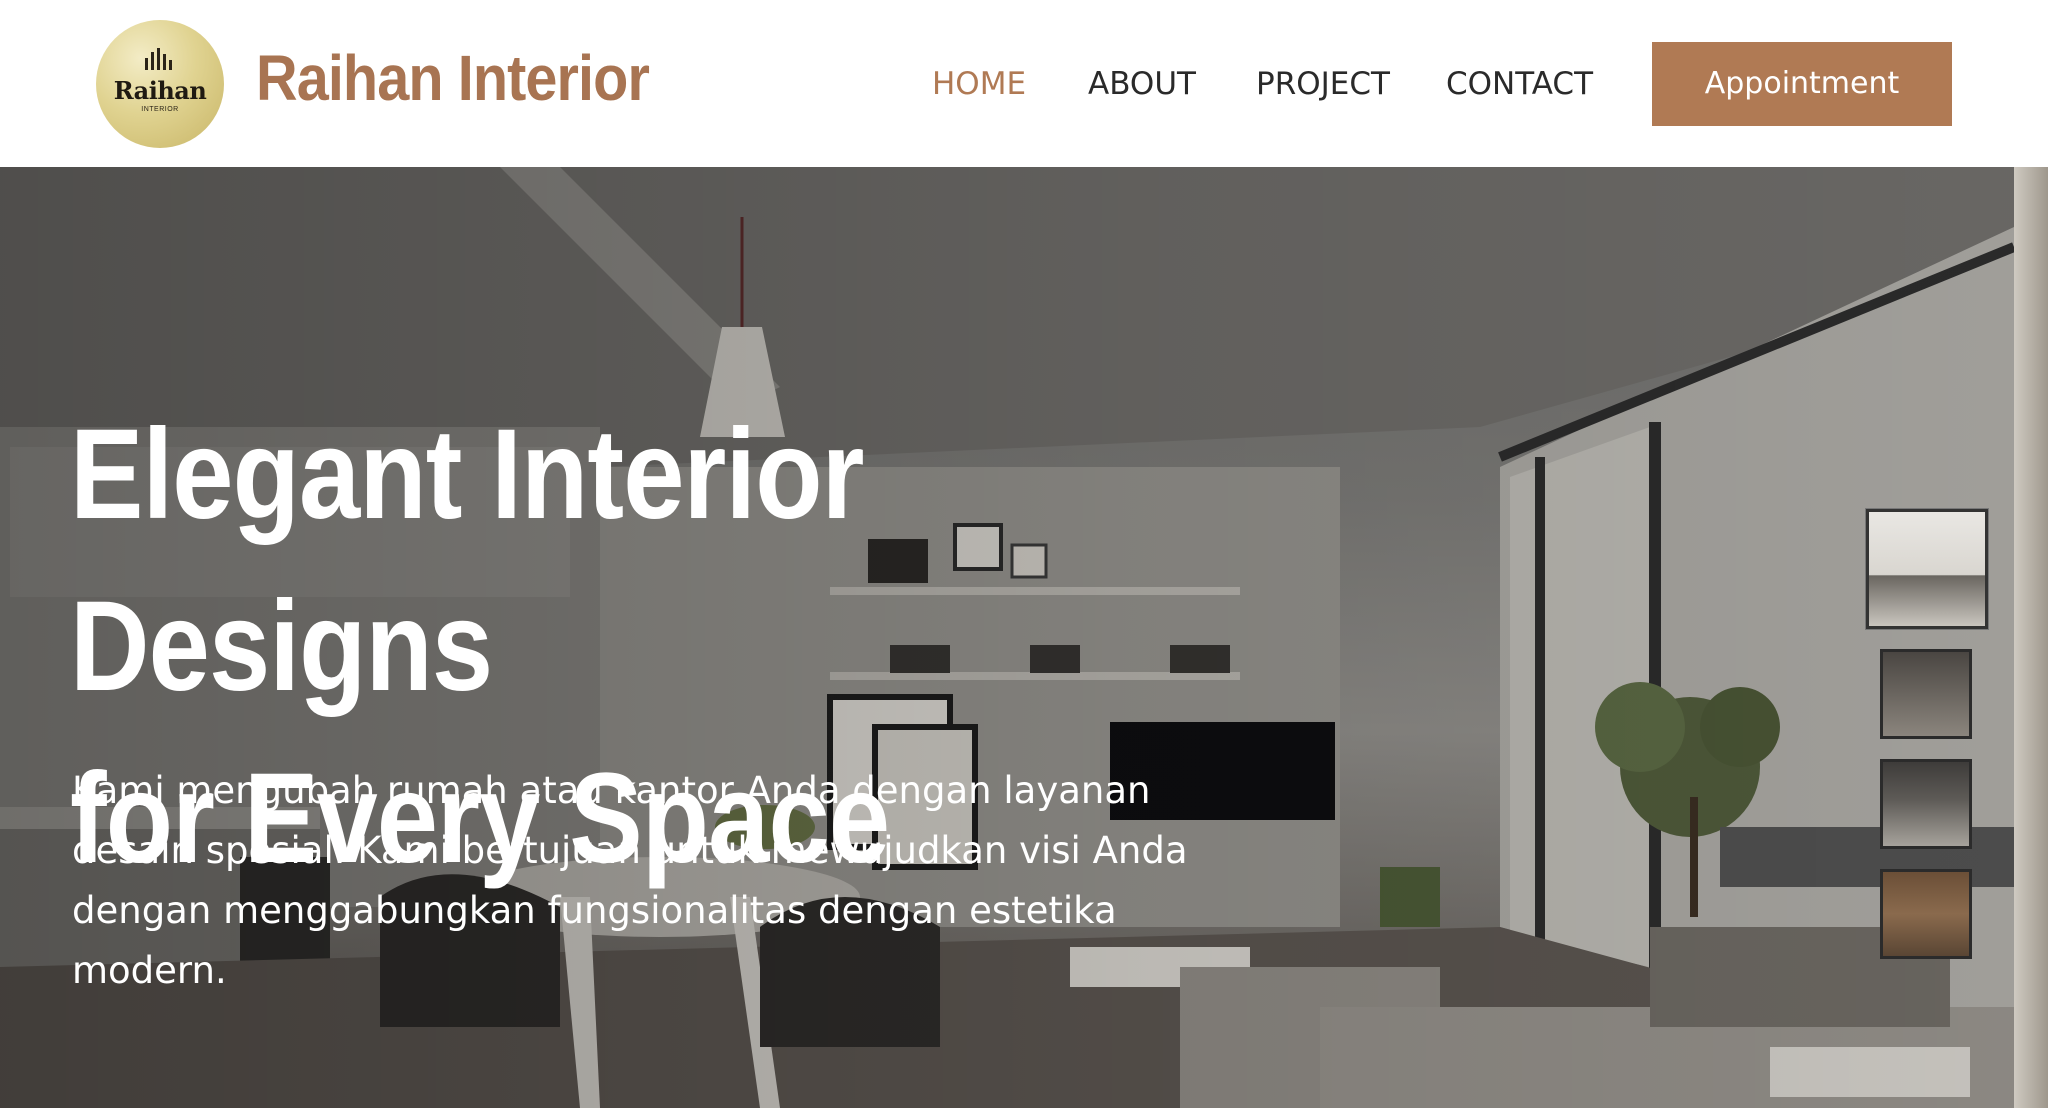 Image resolution: width=2048 pixels, height=1108 pixels. What do you see at coordinates (160, 109) in the screenshot?
I see `logo-subtitle: INTERIOR` at bounding box center [160, 109].